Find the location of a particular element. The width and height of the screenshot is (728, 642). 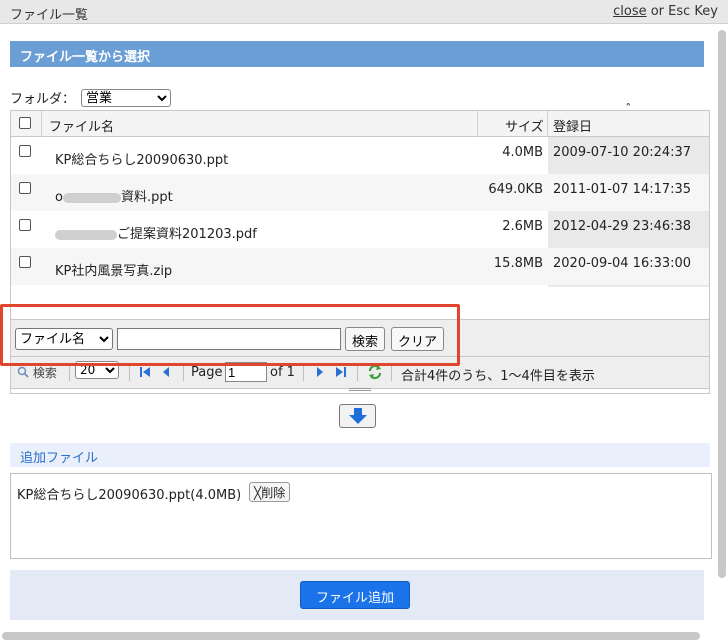

arrow-down-icon is located at coordinates (358, 416).